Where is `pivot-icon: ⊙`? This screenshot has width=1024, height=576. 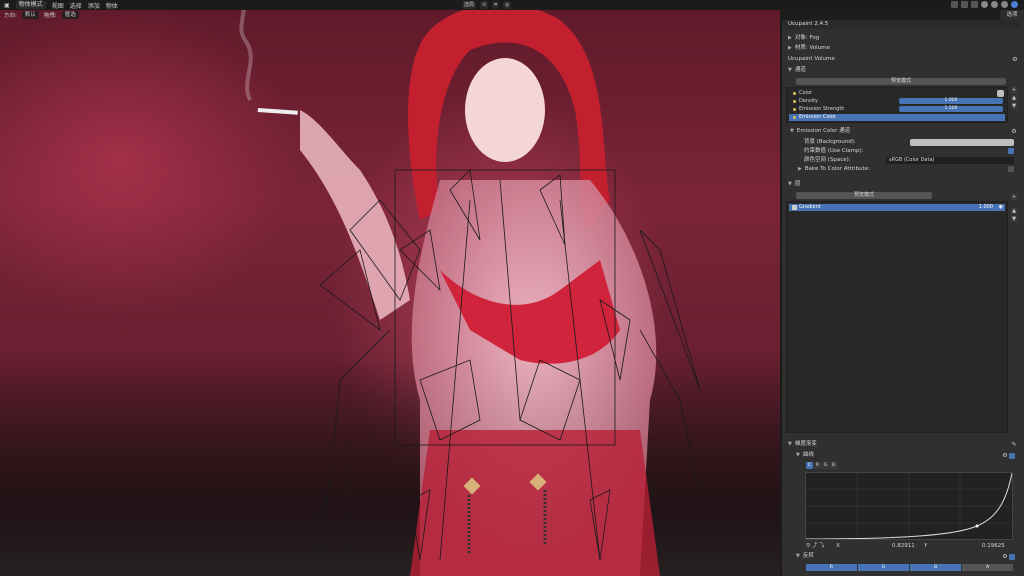 pivot-icon: ⊙ is located at coordinates (484, 5).